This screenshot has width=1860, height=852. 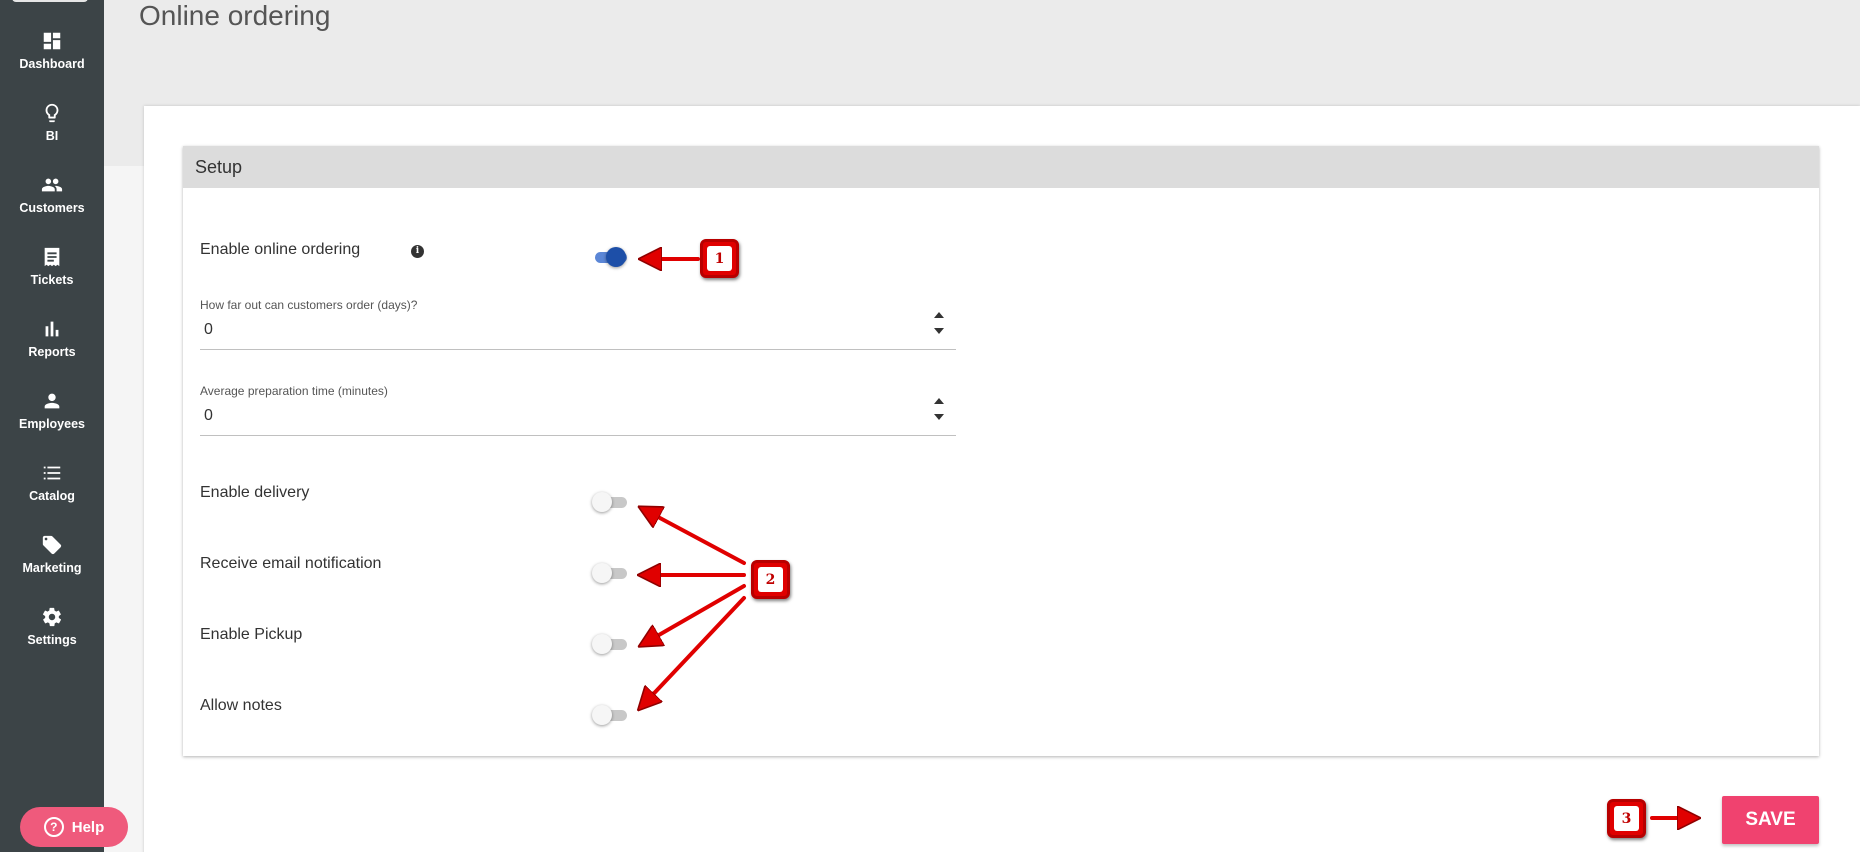 I want to click on order-days-label: How far out can customers order (days)?, so click(x=309, y=305).